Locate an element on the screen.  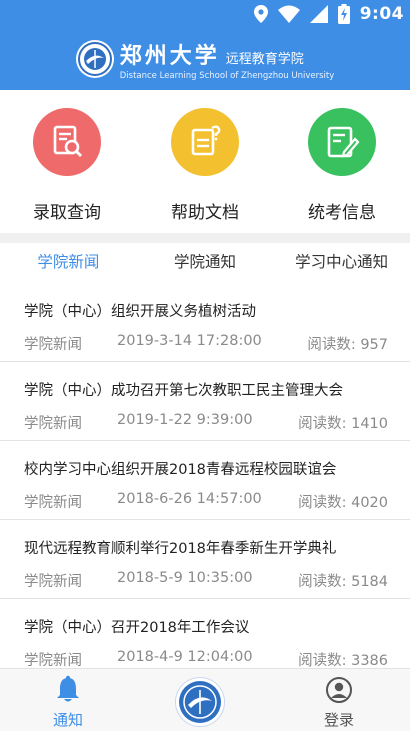
news-read-count: 阅读数: 4020 is located at coordinates (343, 503).